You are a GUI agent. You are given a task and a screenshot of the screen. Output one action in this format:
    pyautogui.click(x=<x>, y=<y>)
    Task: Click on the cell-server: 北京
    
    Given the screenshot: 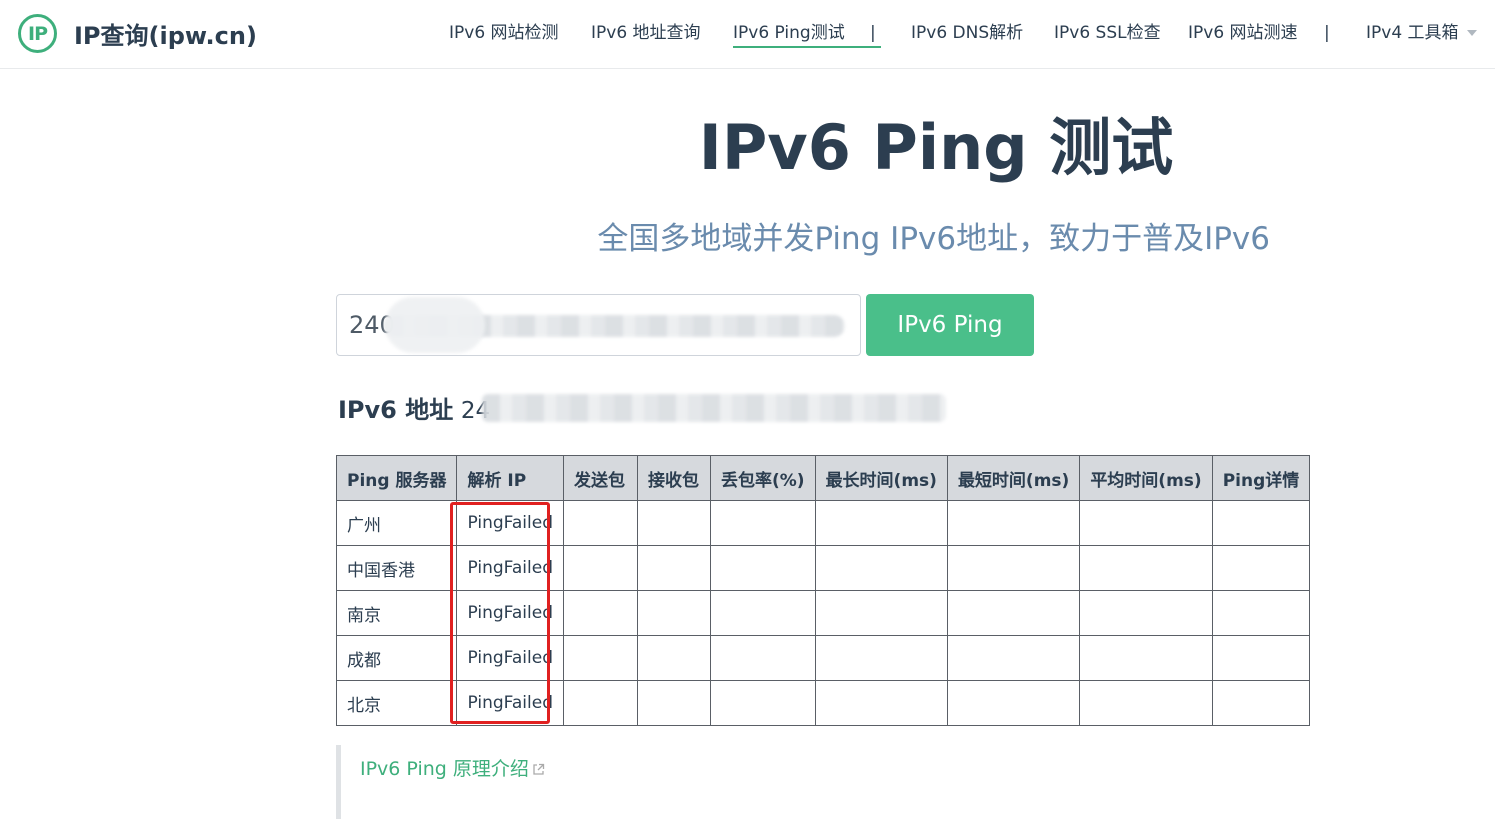 What is the action you would take?
    pyautogui.click(x=396, y=703)
    